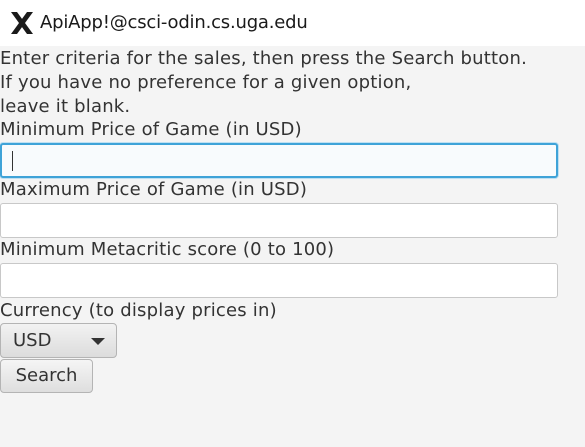 The image size is (585, 447). I want to click on currency-label: Currency (to display prices in), so click(138, 310).